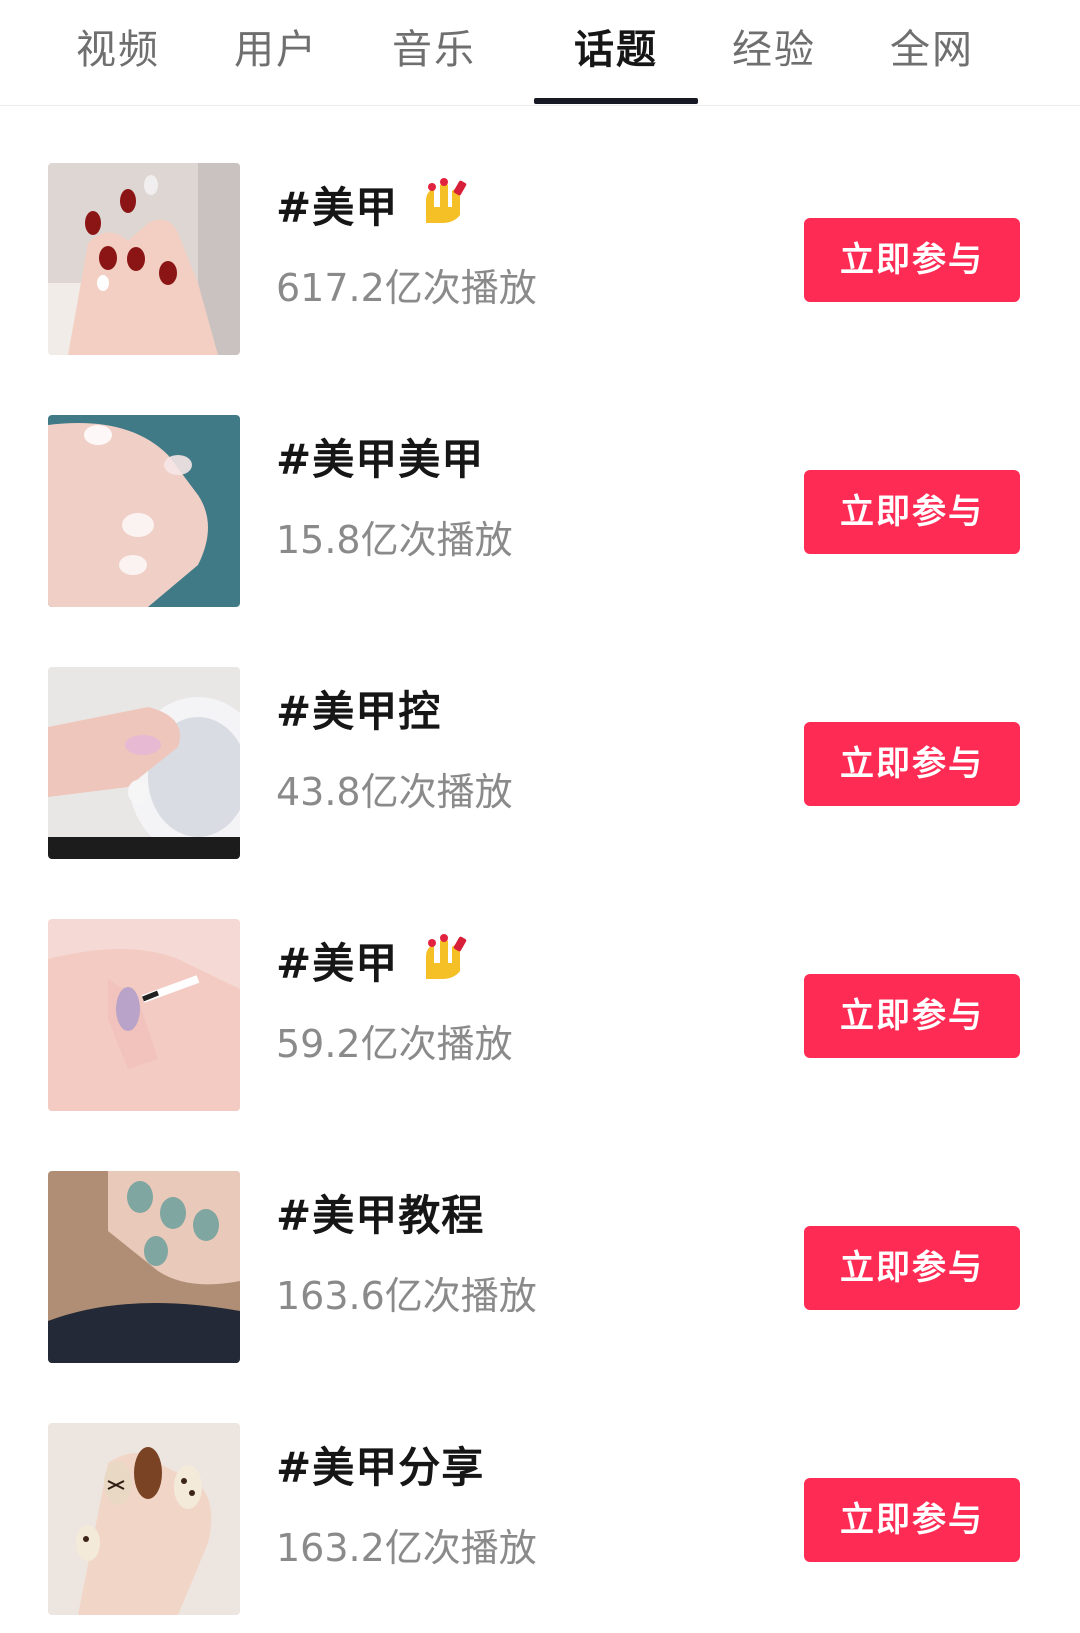  I want to click on topic-title-text: #美甲教程, so click(380, 1215).